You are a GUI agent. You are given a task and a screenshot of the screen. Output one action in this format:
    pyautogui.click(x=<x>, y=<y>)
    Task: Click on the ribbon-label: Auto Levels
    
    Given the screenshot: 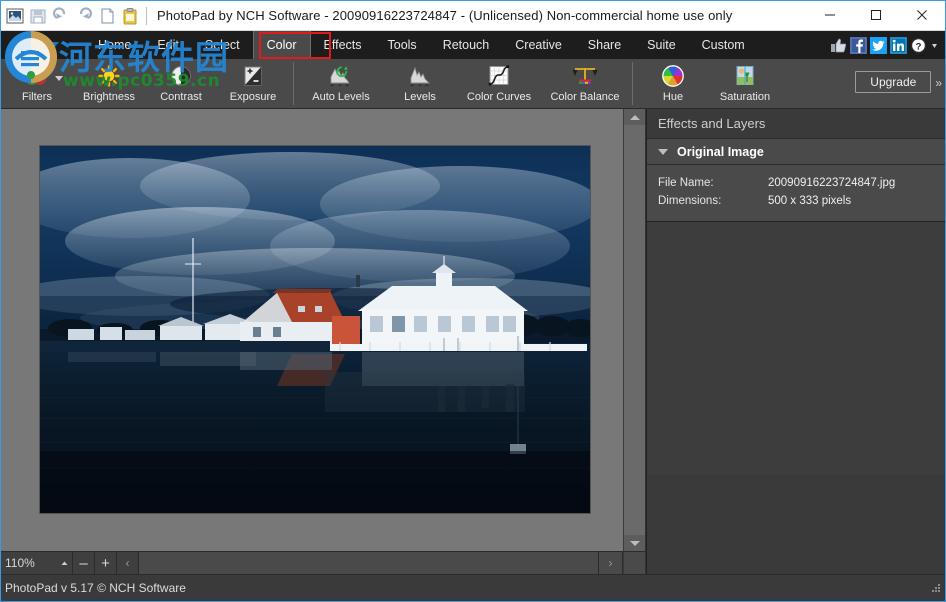 What is the action you would take?
    pyautogui.click(x=341, y=97)
    